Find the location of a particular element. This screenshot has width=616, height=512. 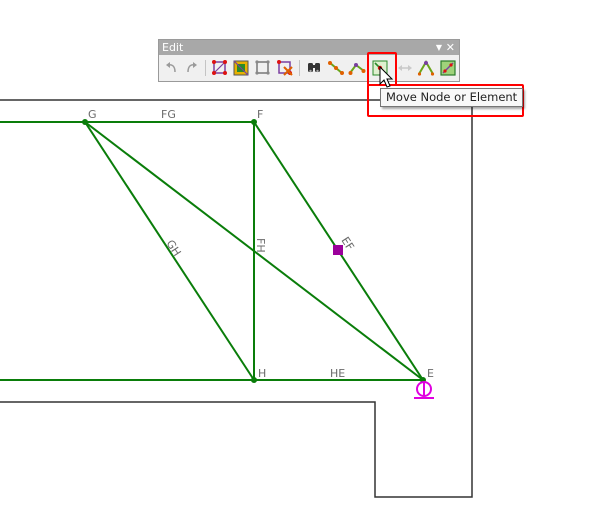

redo-icon is located at coordinates (192, 67).